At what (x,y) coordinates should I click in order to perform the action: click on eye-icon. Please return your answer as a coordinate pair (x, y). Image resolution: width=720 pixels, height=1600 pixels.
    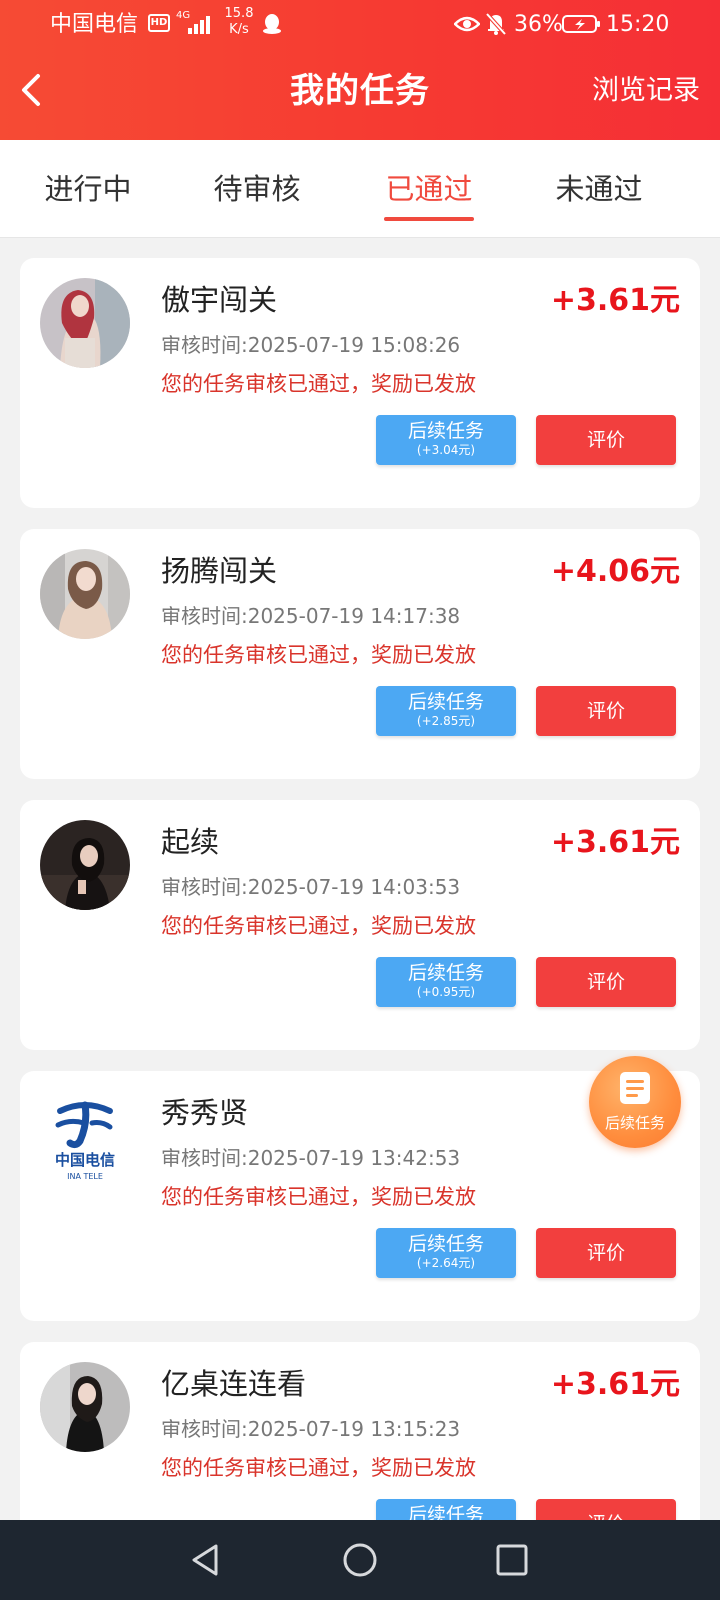
    Looking at the image, I should click on (467, 24).